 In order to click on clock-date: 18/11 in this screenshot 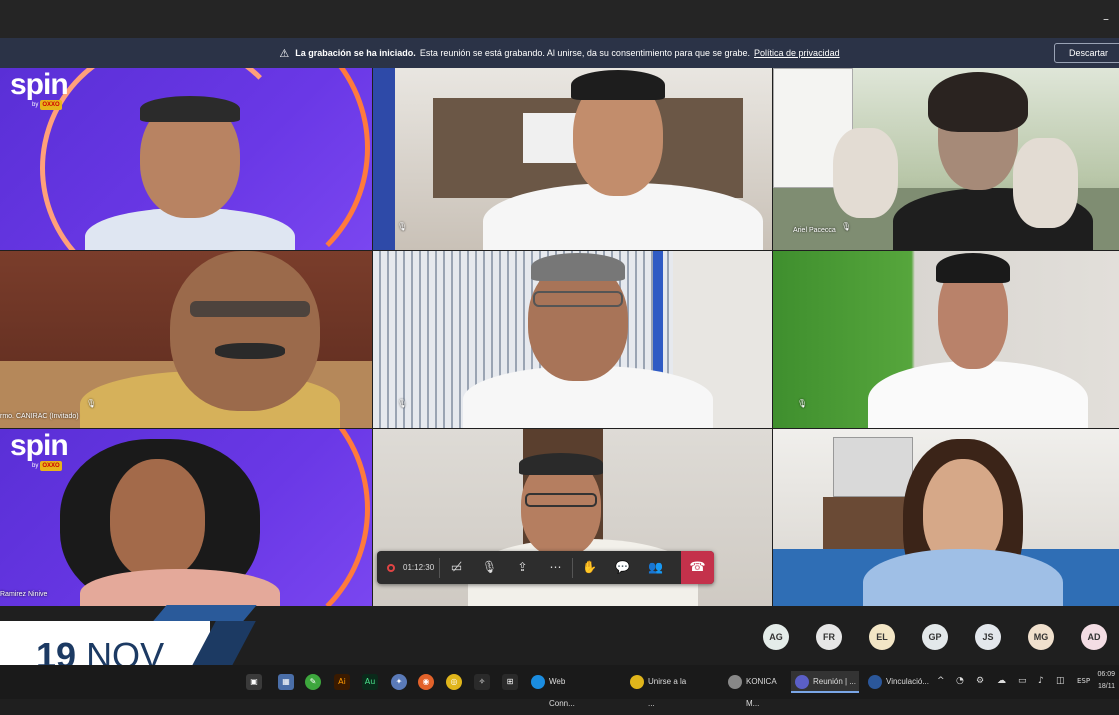, I will do `click(1106, 686)`.